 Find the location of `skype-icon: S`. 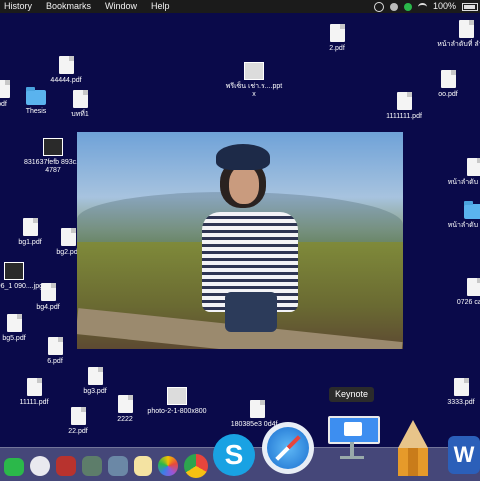

skype-icon: S is located at coordinates (234, 455).